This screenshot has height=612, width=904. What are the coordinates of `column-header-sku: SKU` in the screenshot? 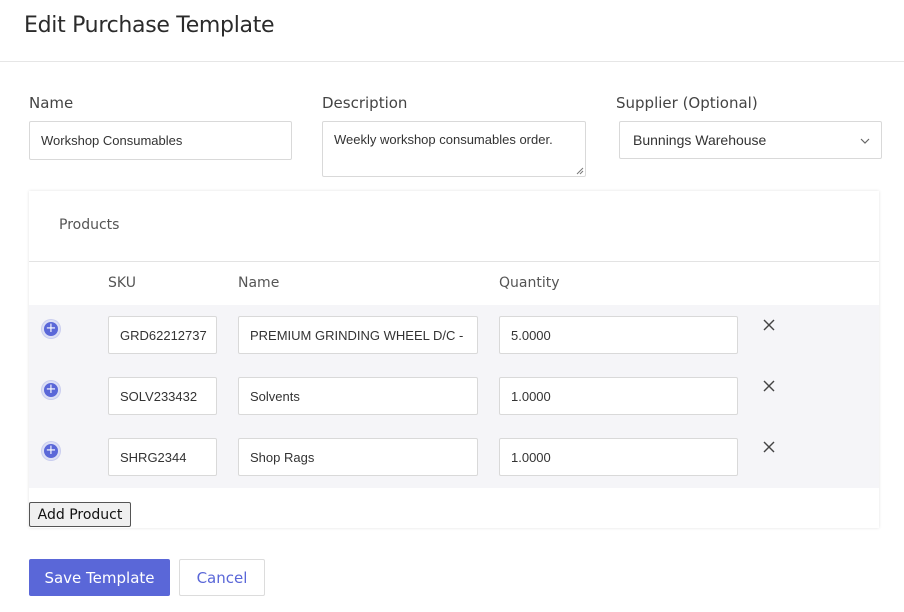 It's located at (122, 283).